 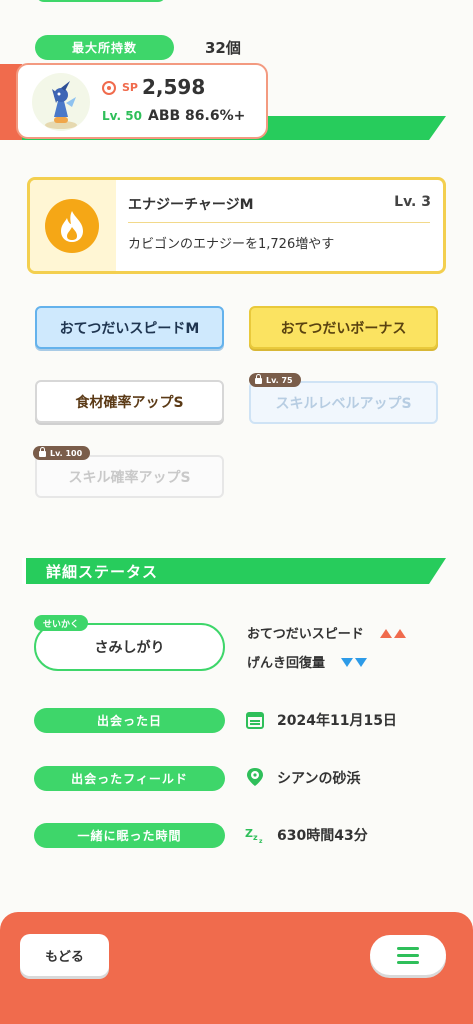 I want to click on subskill-label: 食材確率アップS, so click(x=129, y=402).